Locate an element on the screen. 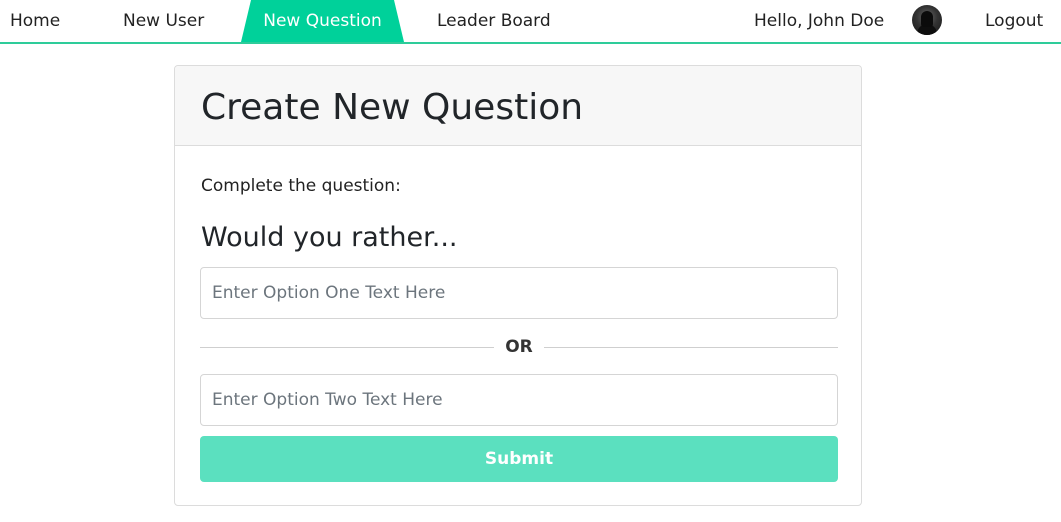  user-avatar-icon is located at coordinates (927, 20).